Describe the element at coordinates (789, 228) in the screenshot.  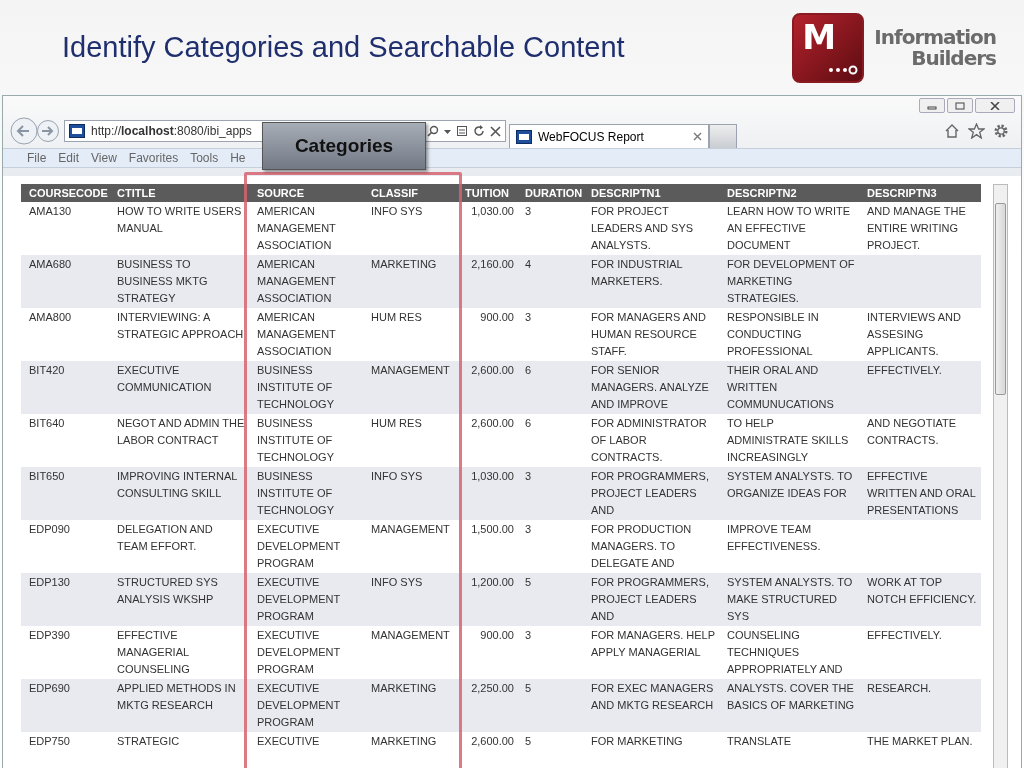
I see `table-cell: LEARN HOW TO WRITE AN EFFECTIVE DOCUMENT` at that location.